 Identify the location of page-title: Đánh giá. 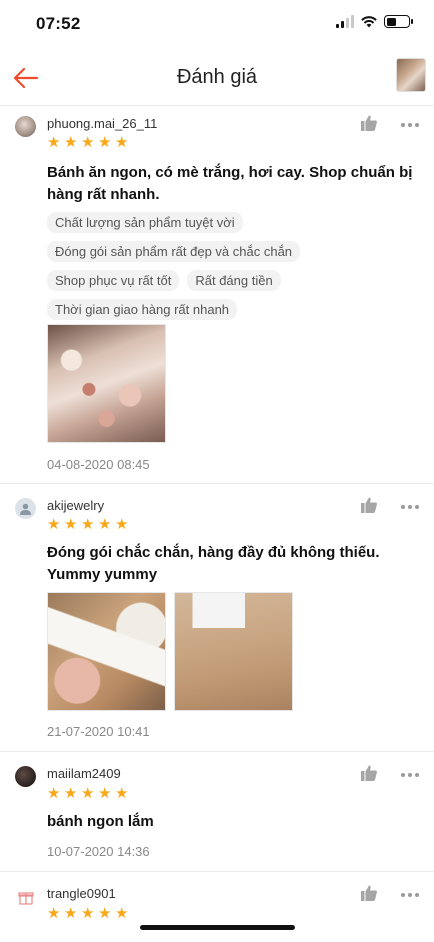
(217, 77).